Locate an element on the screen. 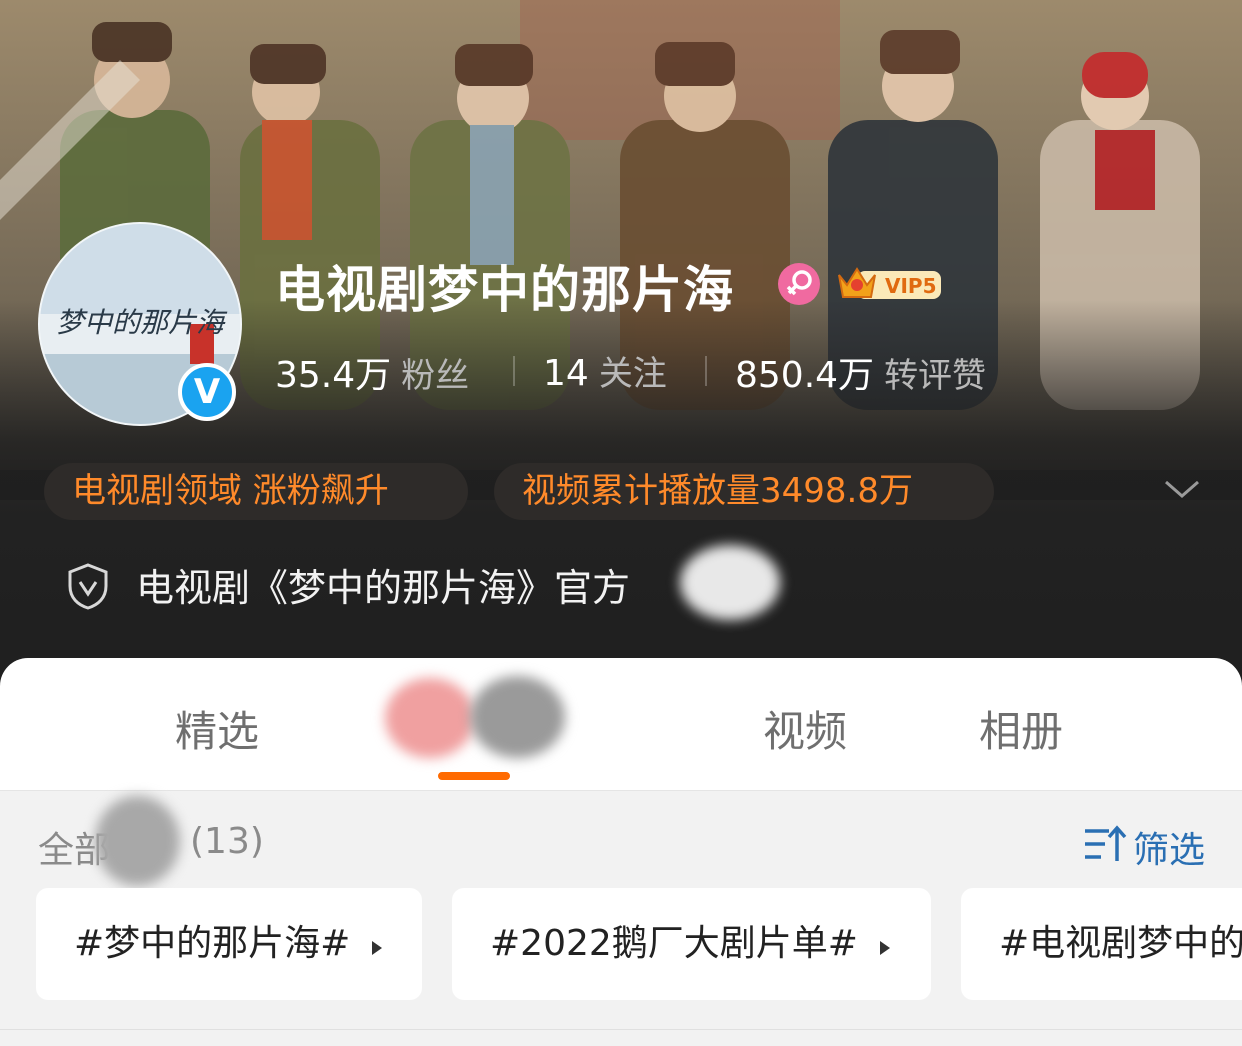 Image resolution: width=1242 pixels, height=1046 pixels. tab-featured: 精选 is located at coordinates (217, 728).